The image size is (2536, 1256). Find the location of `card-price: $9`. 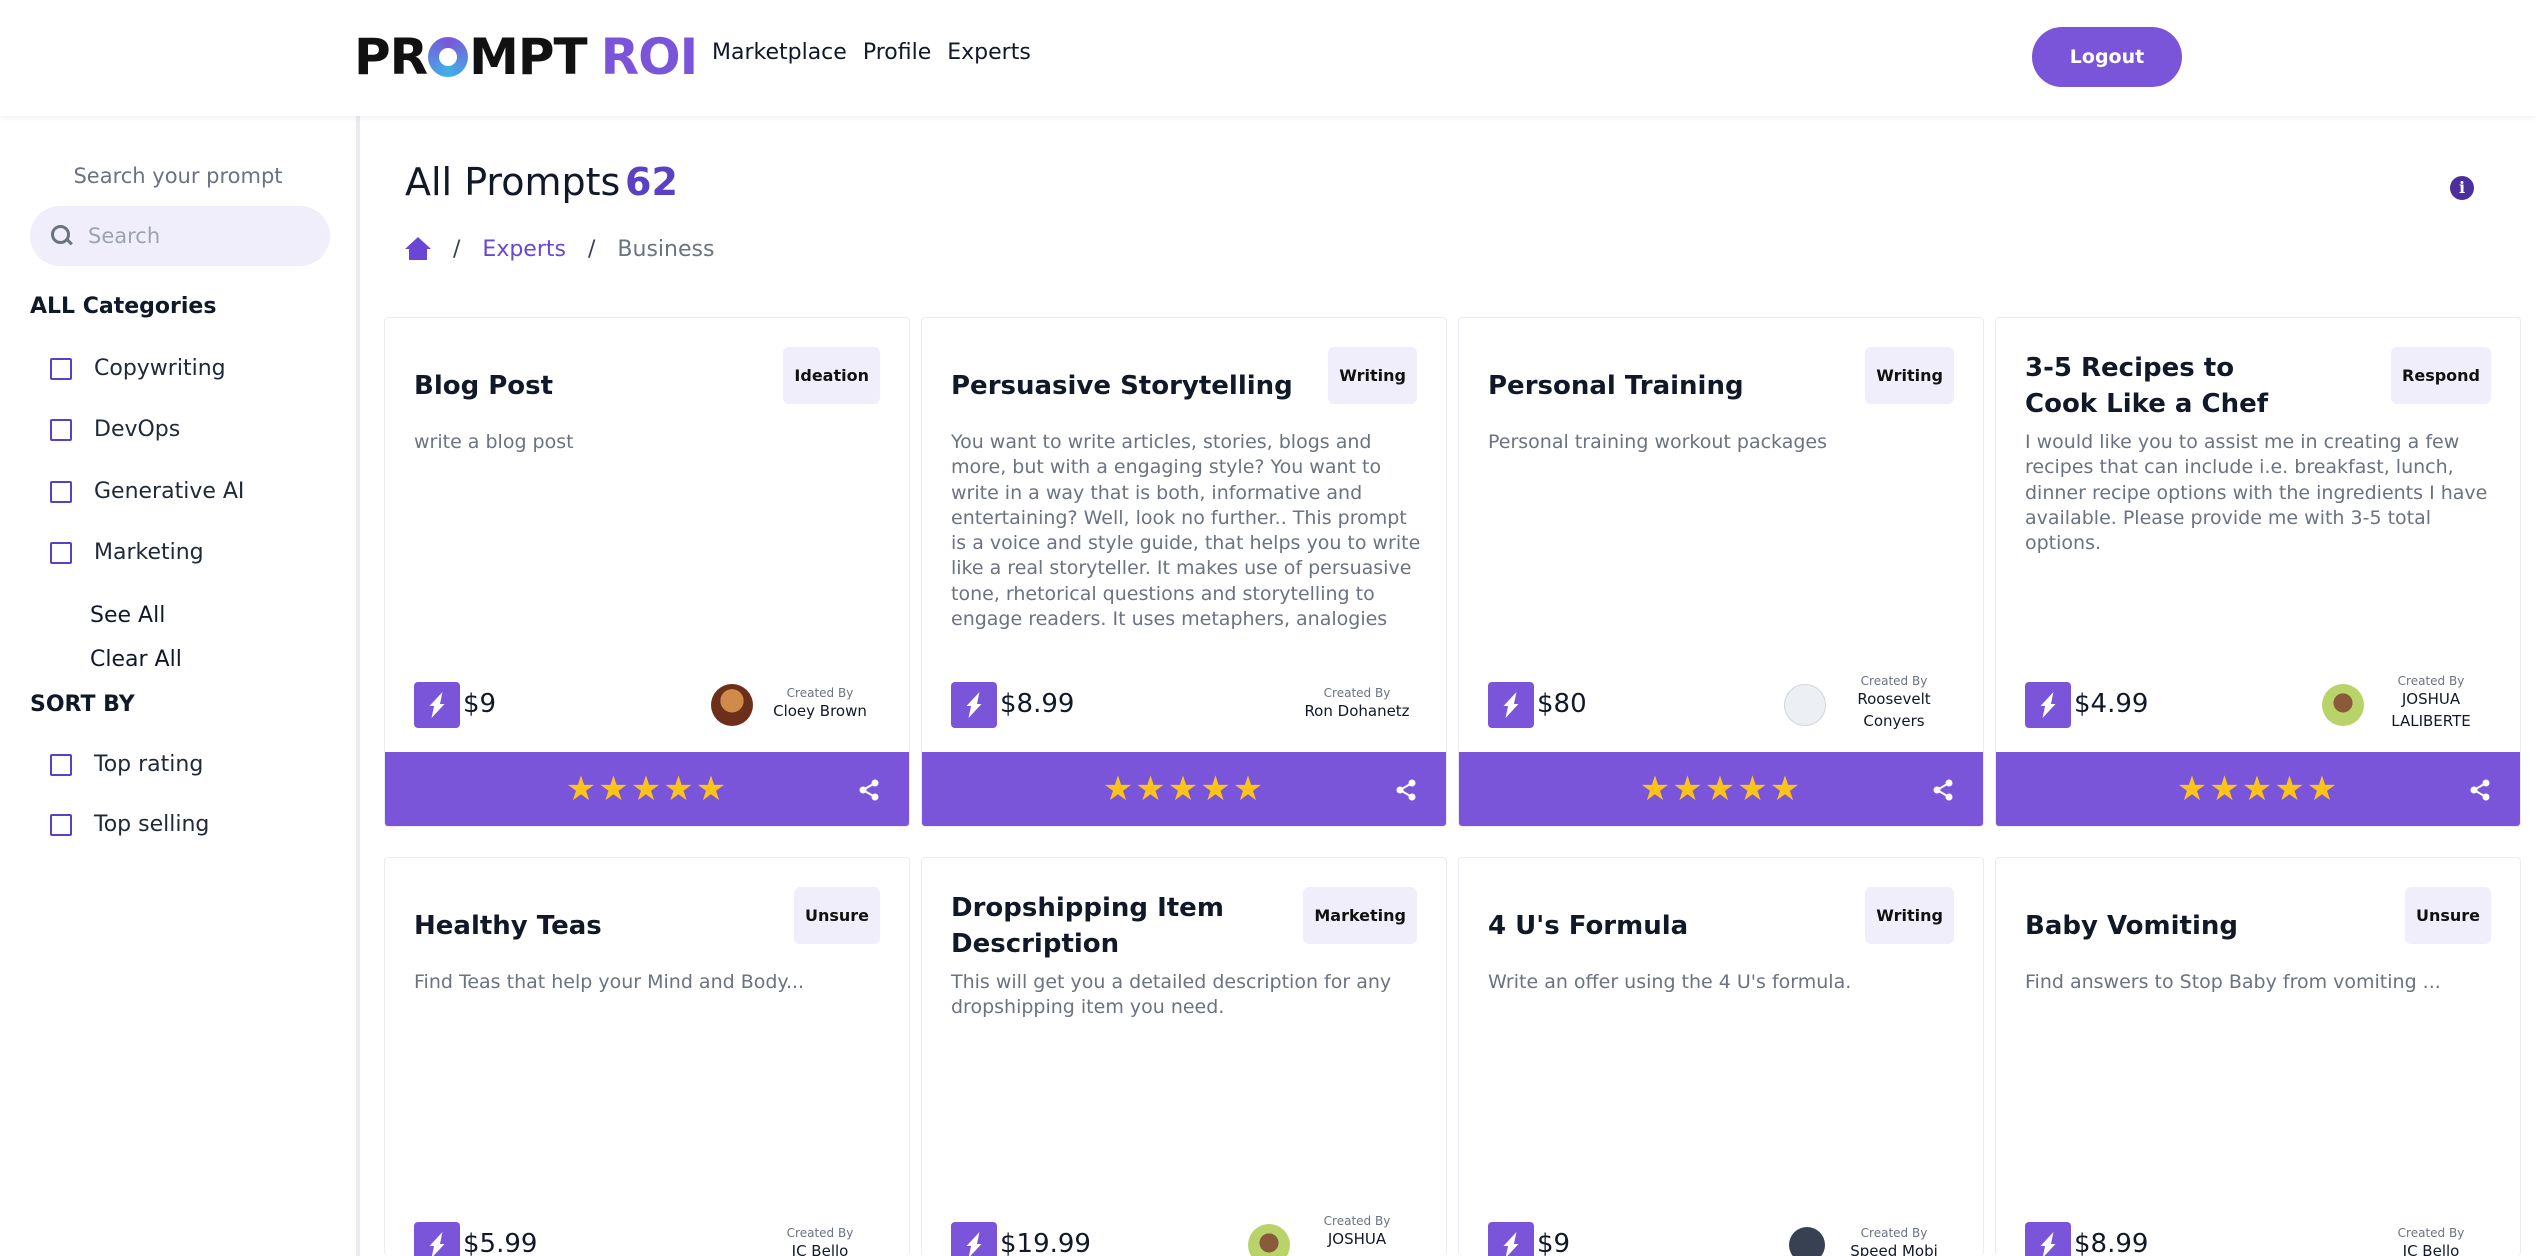

card-price: $9 is located at coordinates (1554, 1242).